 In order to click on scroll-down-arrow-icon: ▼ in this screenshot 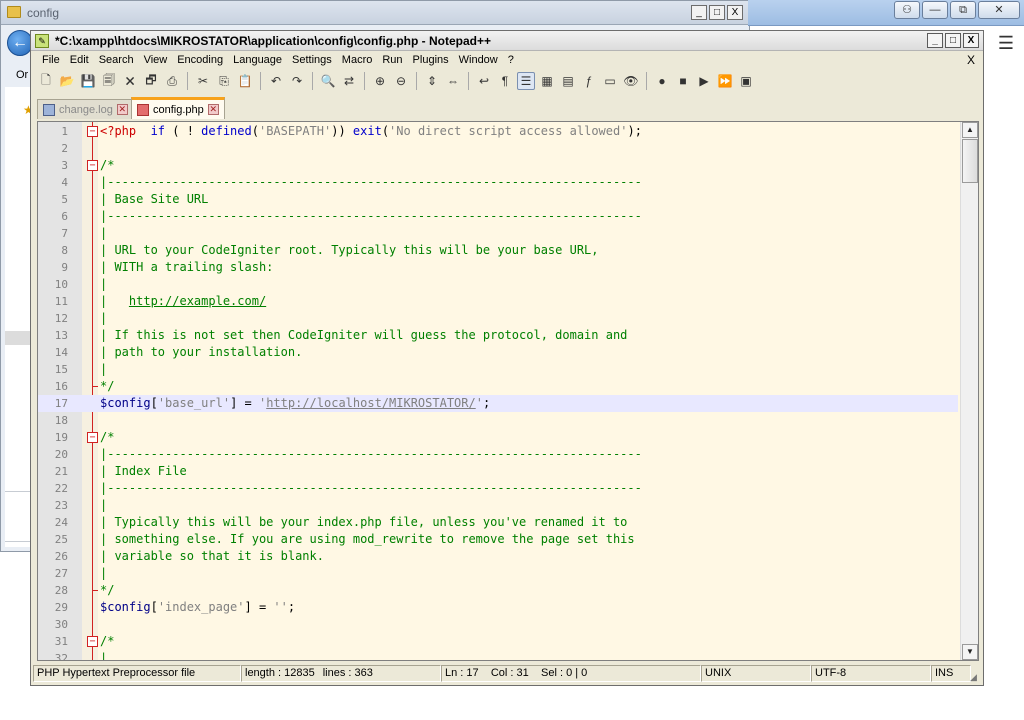, I will do `click(970, 652)`.